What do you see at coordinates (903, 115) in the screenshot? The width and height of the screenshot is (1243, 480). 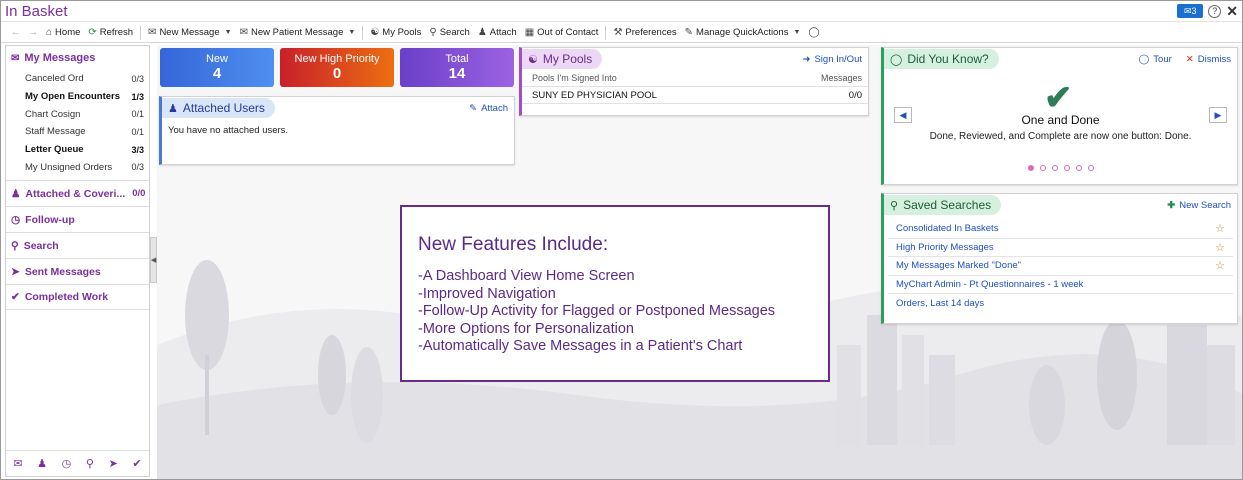 I see `previous-tip-icon: ◀` at bounding box center [903, 115].